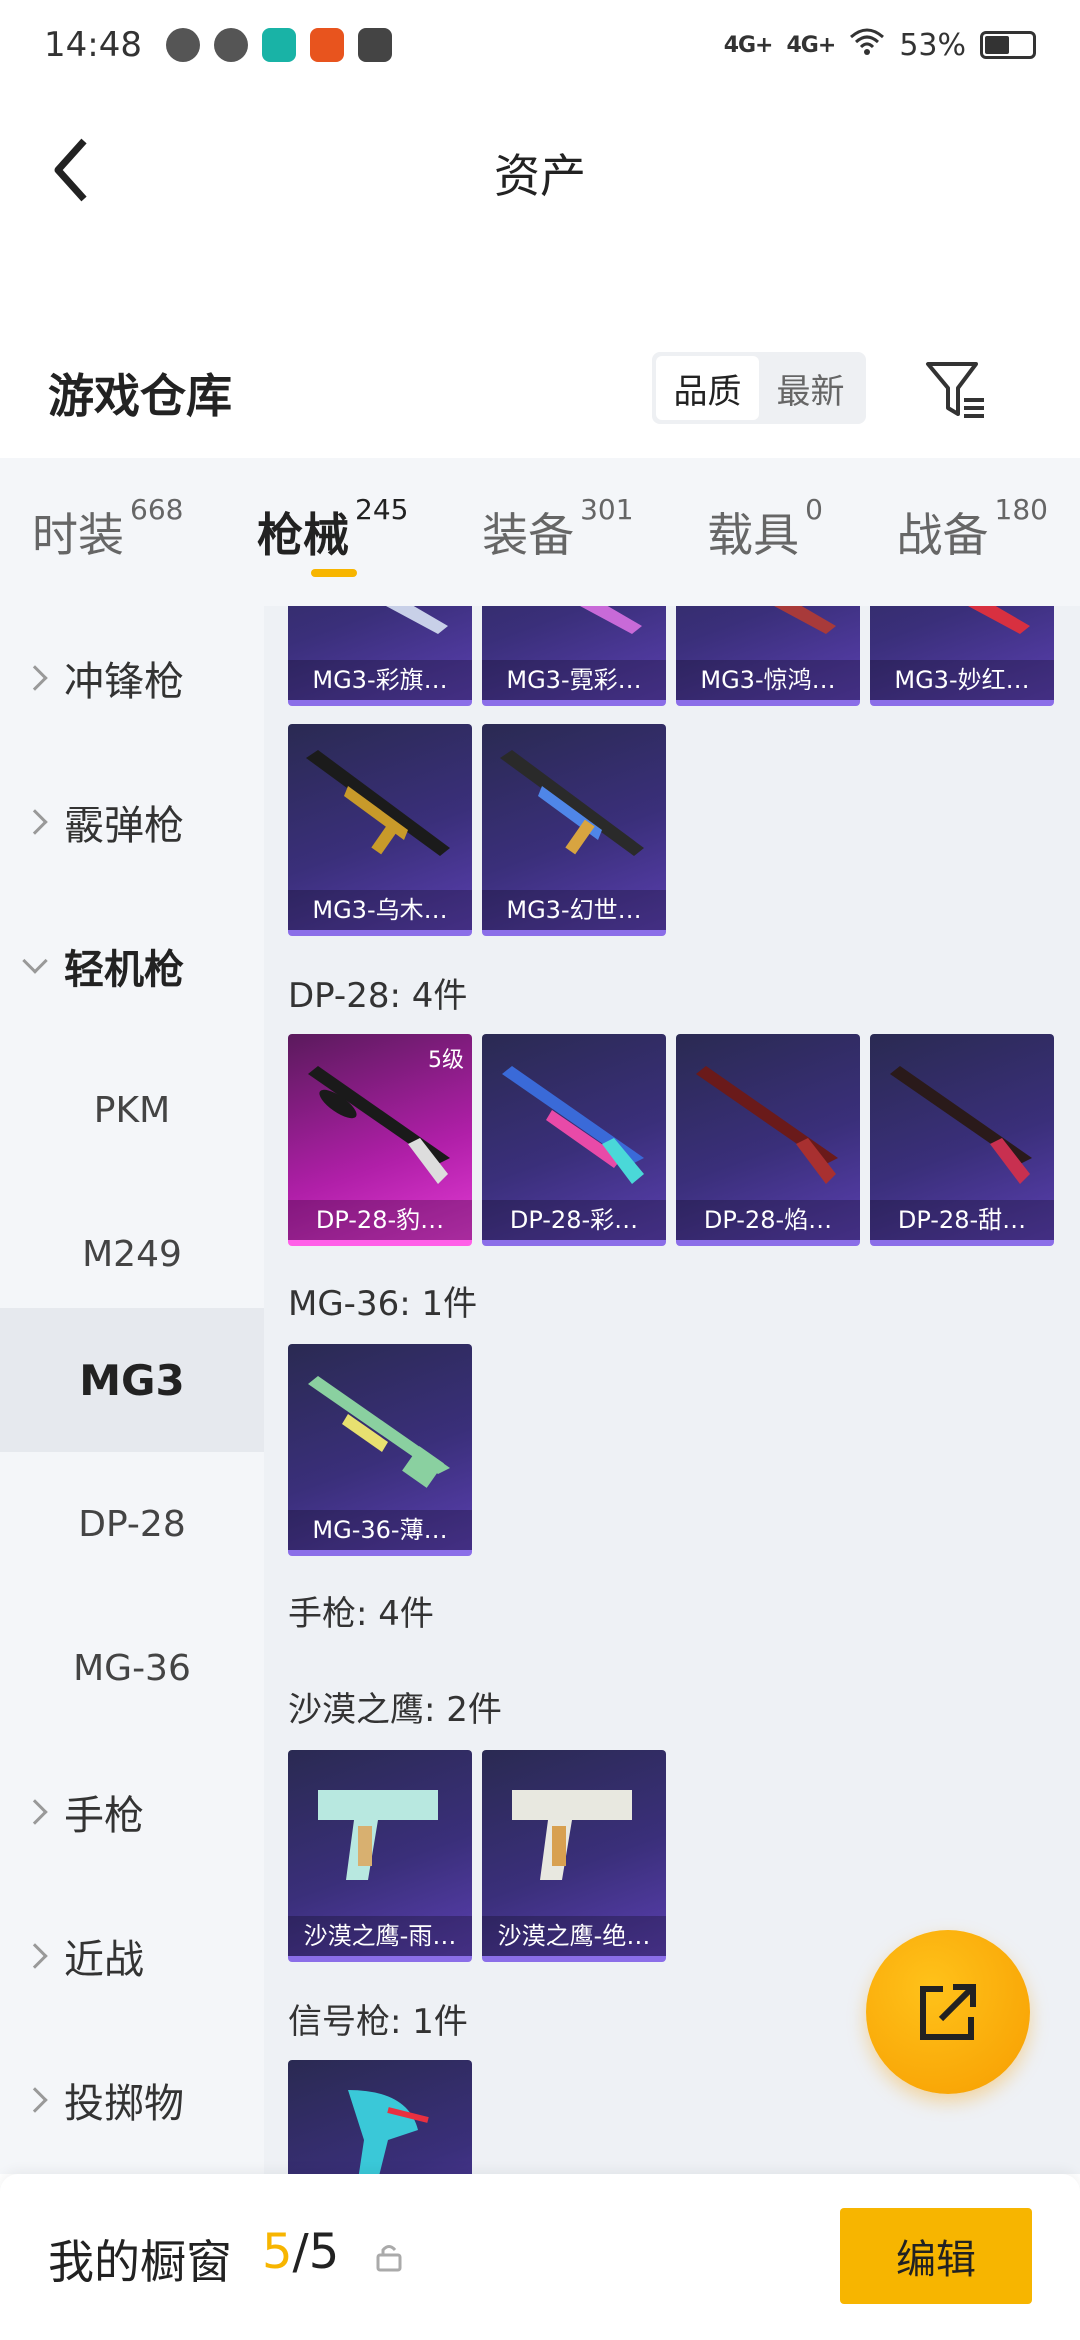 The image size is (1080, 2340). I want to click on sidebar-item-mg36: MG-36, so click(132, 1668).